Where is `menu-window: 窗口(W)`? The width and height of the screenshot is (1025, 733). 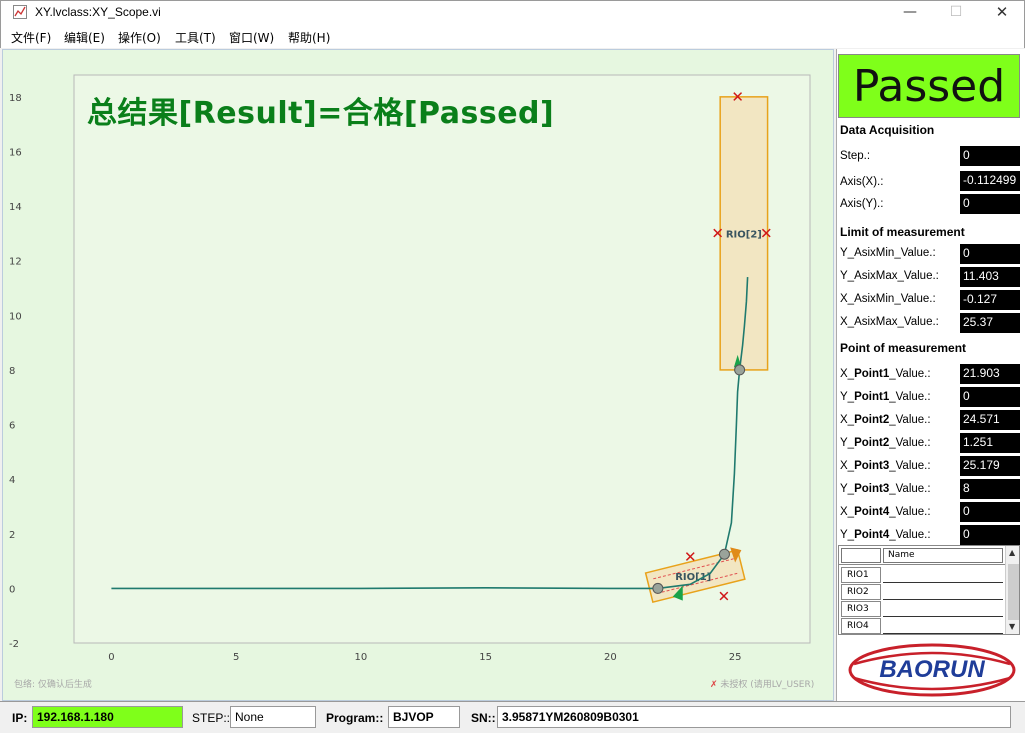 menu-window: 窗口(W) is located at coordinates (251, 37).